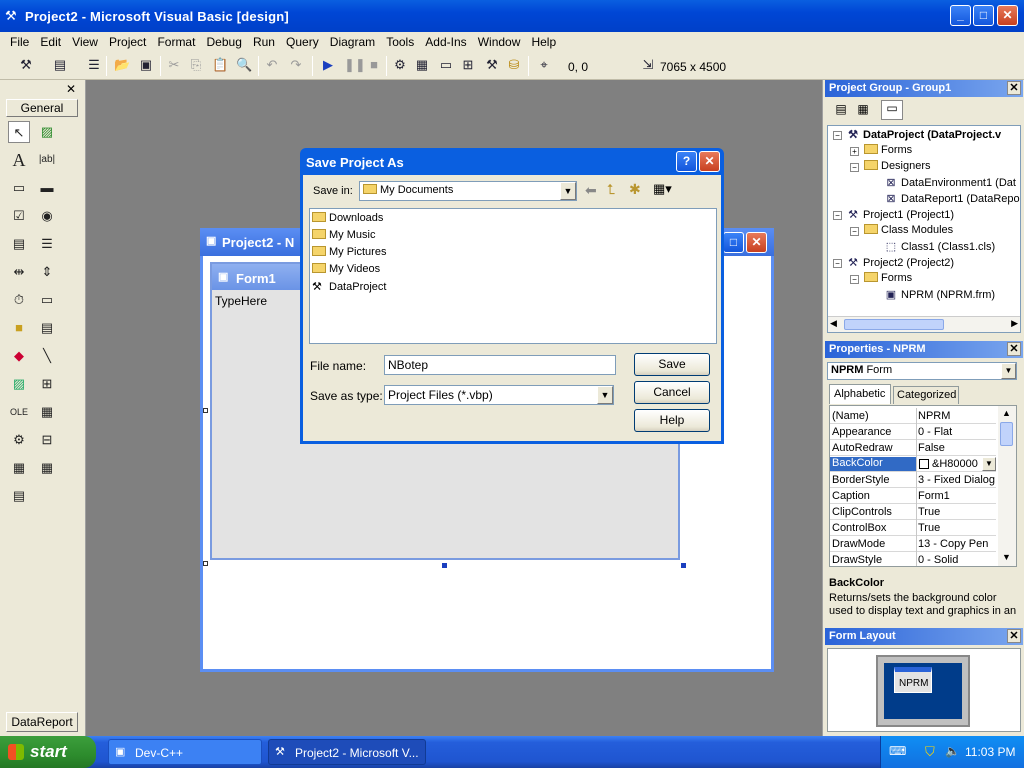 The height and width of the screenshot is (768, 1024). I want to click on dirlistbox-tool-icon: ■, so click(19, 328).